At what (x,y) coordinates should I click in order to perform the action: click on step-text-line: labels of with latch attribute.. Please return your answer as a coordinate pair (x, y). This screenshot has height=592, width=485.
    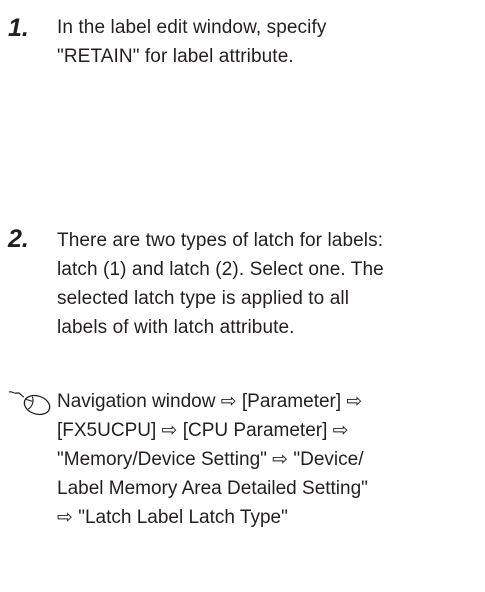
    Looking at the image, I should click on (176, 327).